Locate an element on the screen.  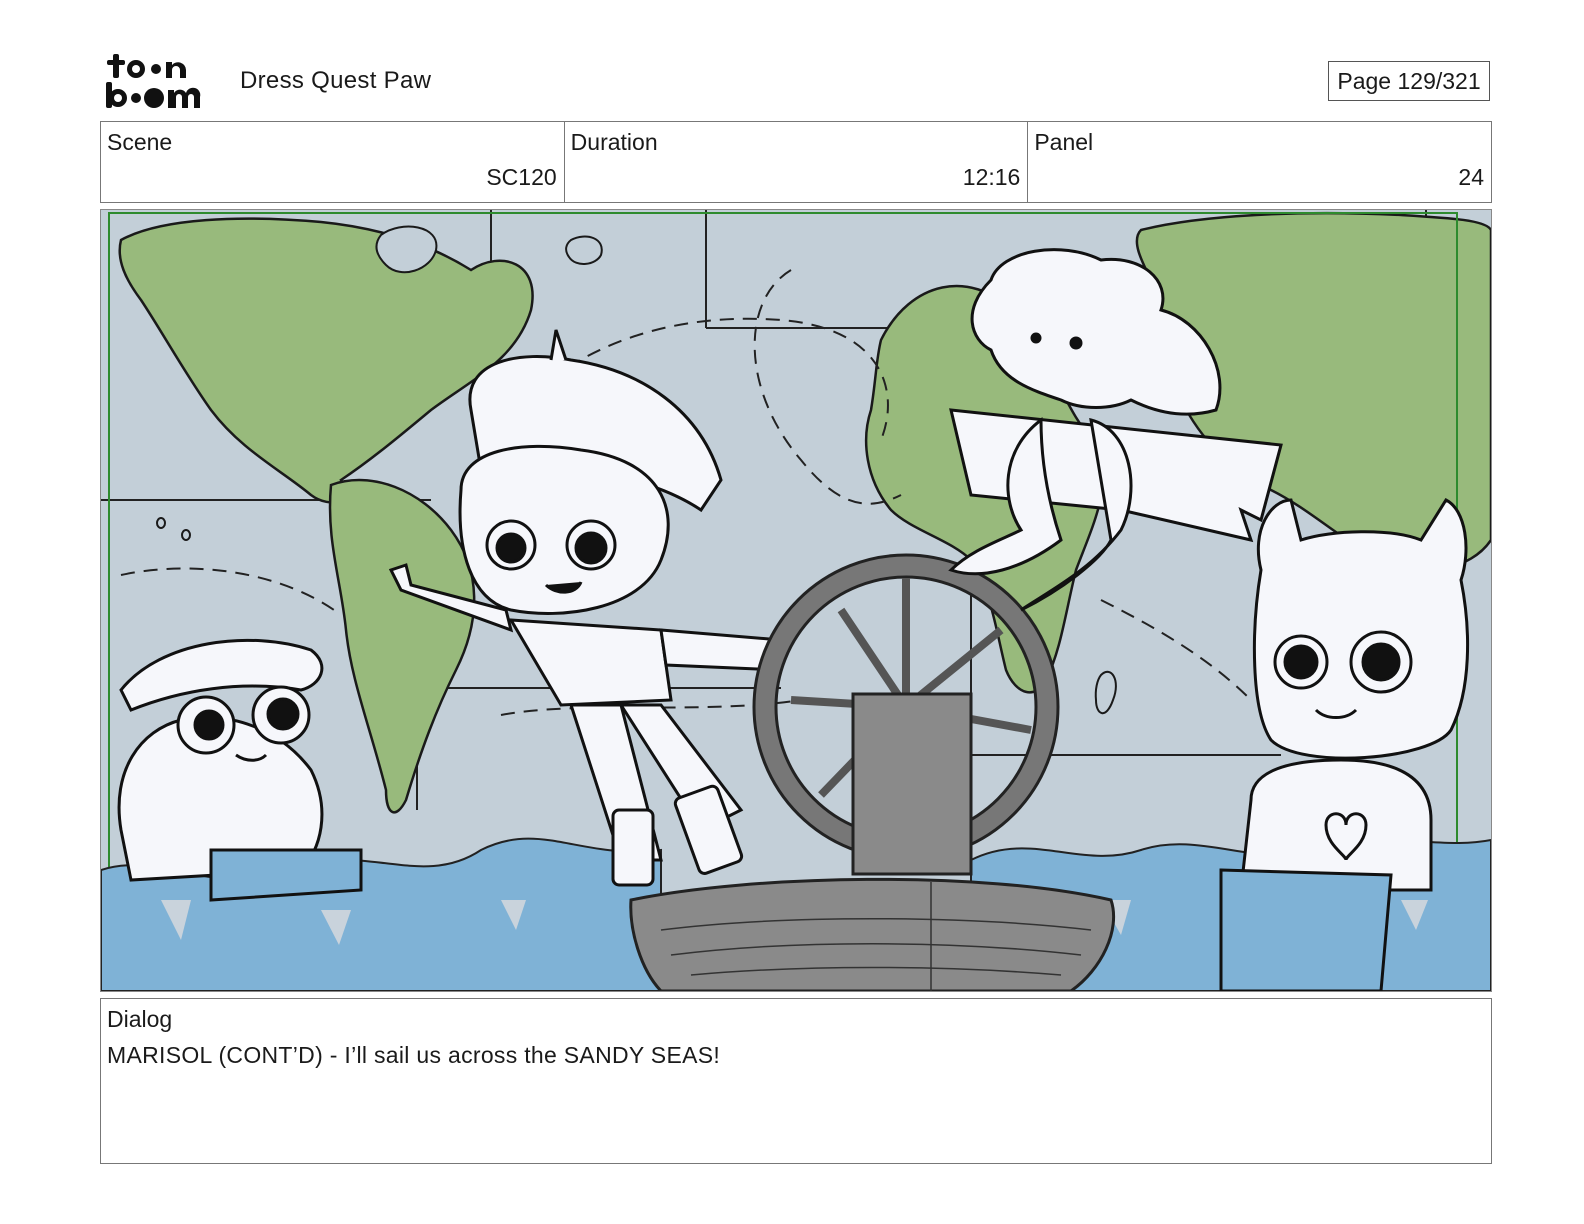
panel-info-table: Scene SC120 Duration 12:16 Panel 24 is located at coordinates (796, 162).